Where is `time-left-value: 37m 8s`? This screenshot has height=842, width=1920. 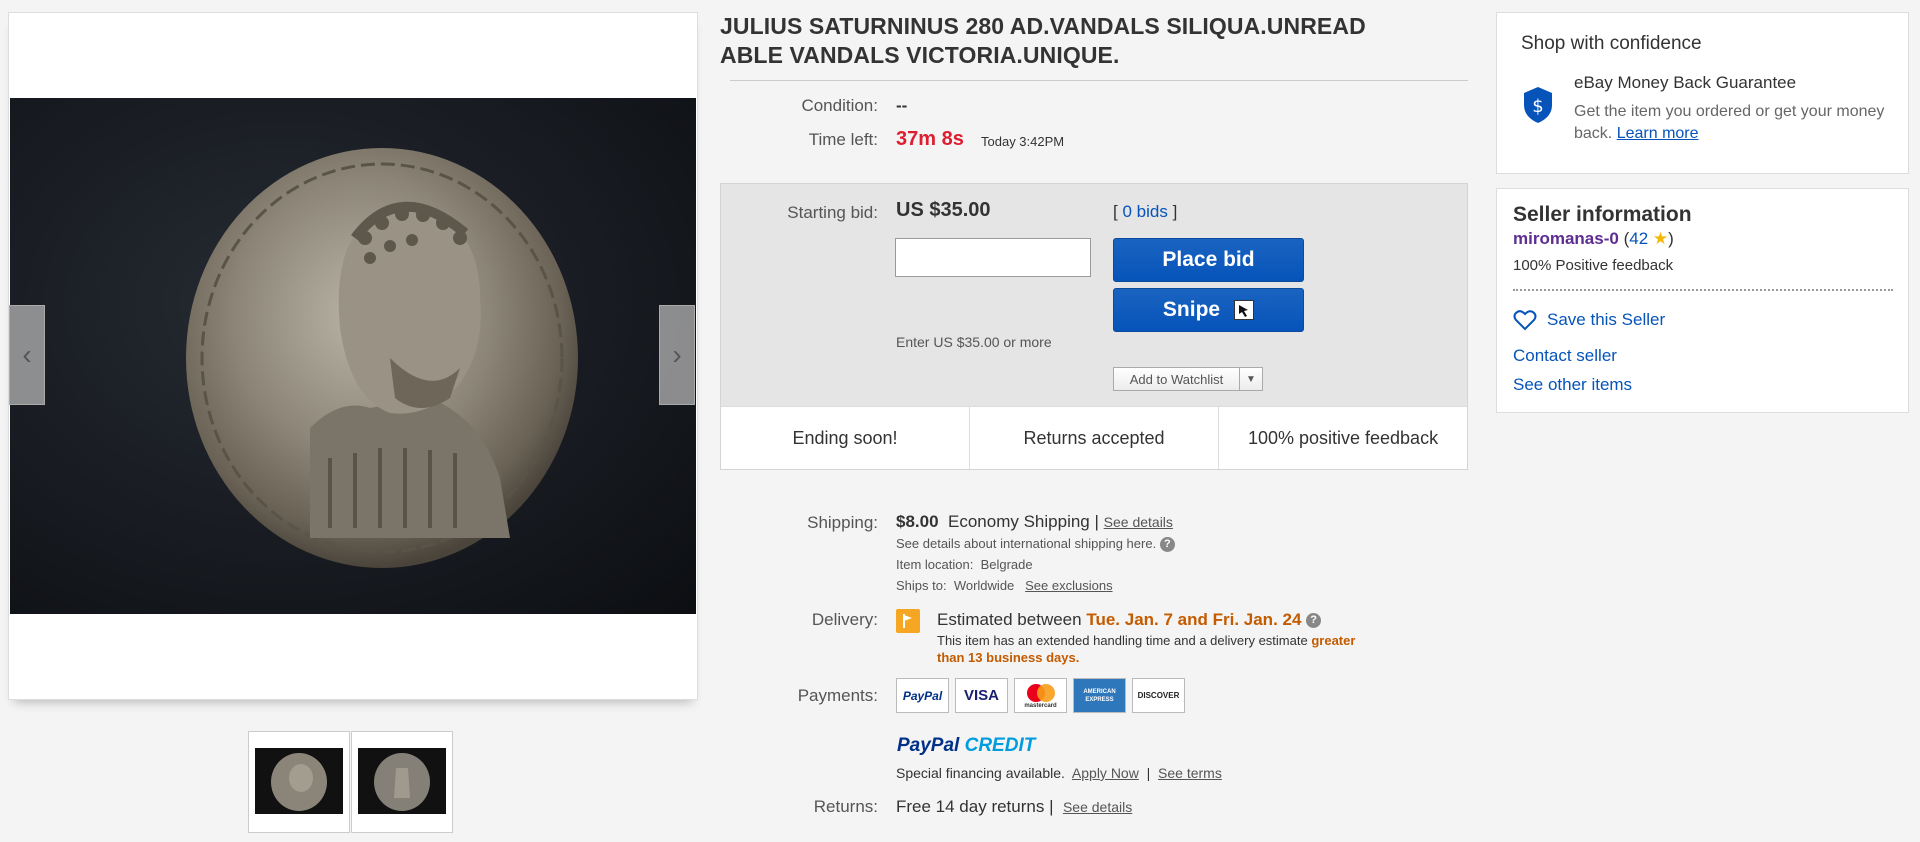
time-left-value: 37m 8s is located at coordinates (930, 139).